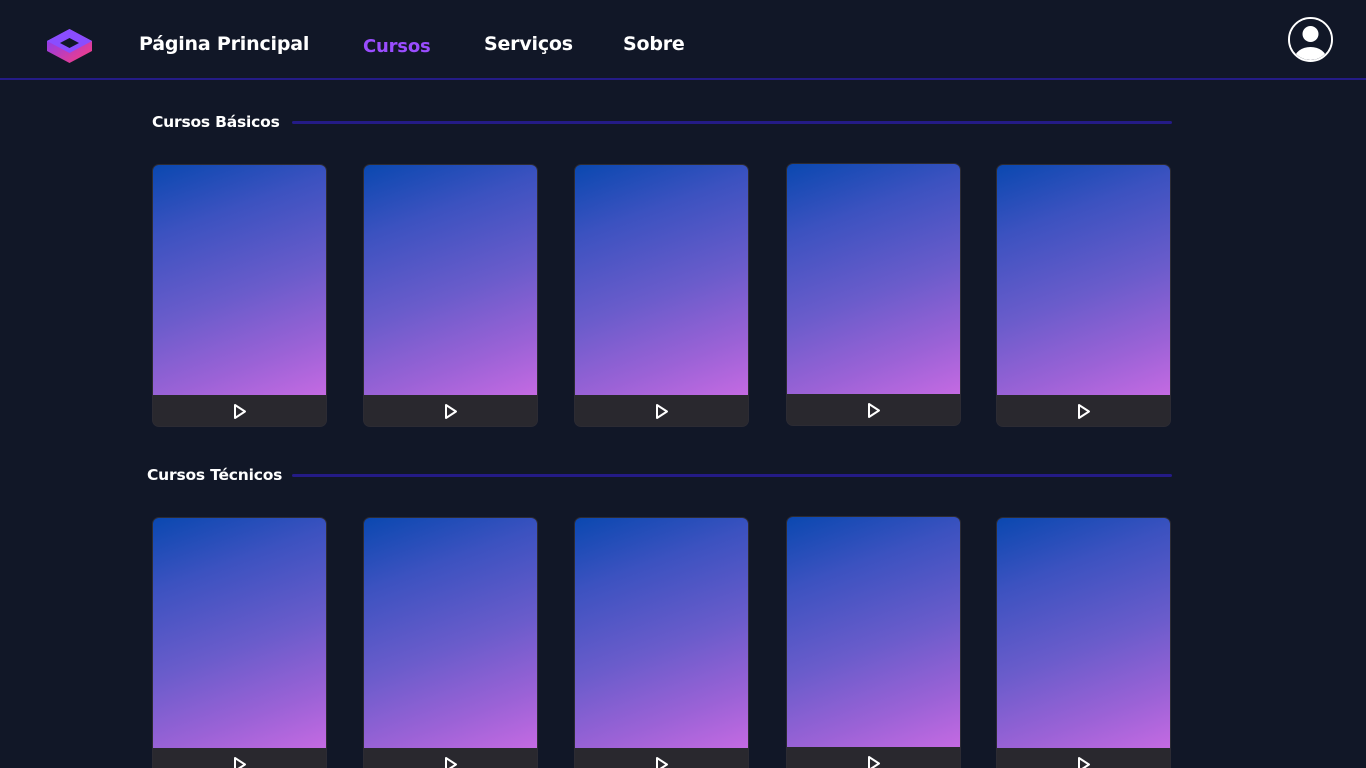 The width and height of the screenshot is (1366, 768). What do you see at coordinates (69, 46) in the screenshot?
I see `hexagon-logo-icon` at bounding box center [69, 46].